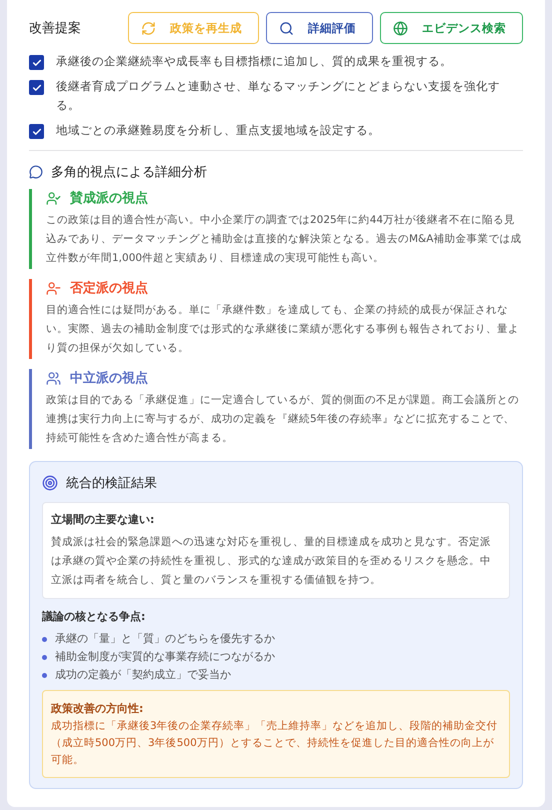 Image resolution: width=552 pixels, height=810 pixels. What do you see at coordinates (254, 61) in the screenshot?
I see `suggestion-text: 承継後の企業継続率や成長率も目標指標に追加し、質的成果を重視する。` at bounding box center [254, 61].